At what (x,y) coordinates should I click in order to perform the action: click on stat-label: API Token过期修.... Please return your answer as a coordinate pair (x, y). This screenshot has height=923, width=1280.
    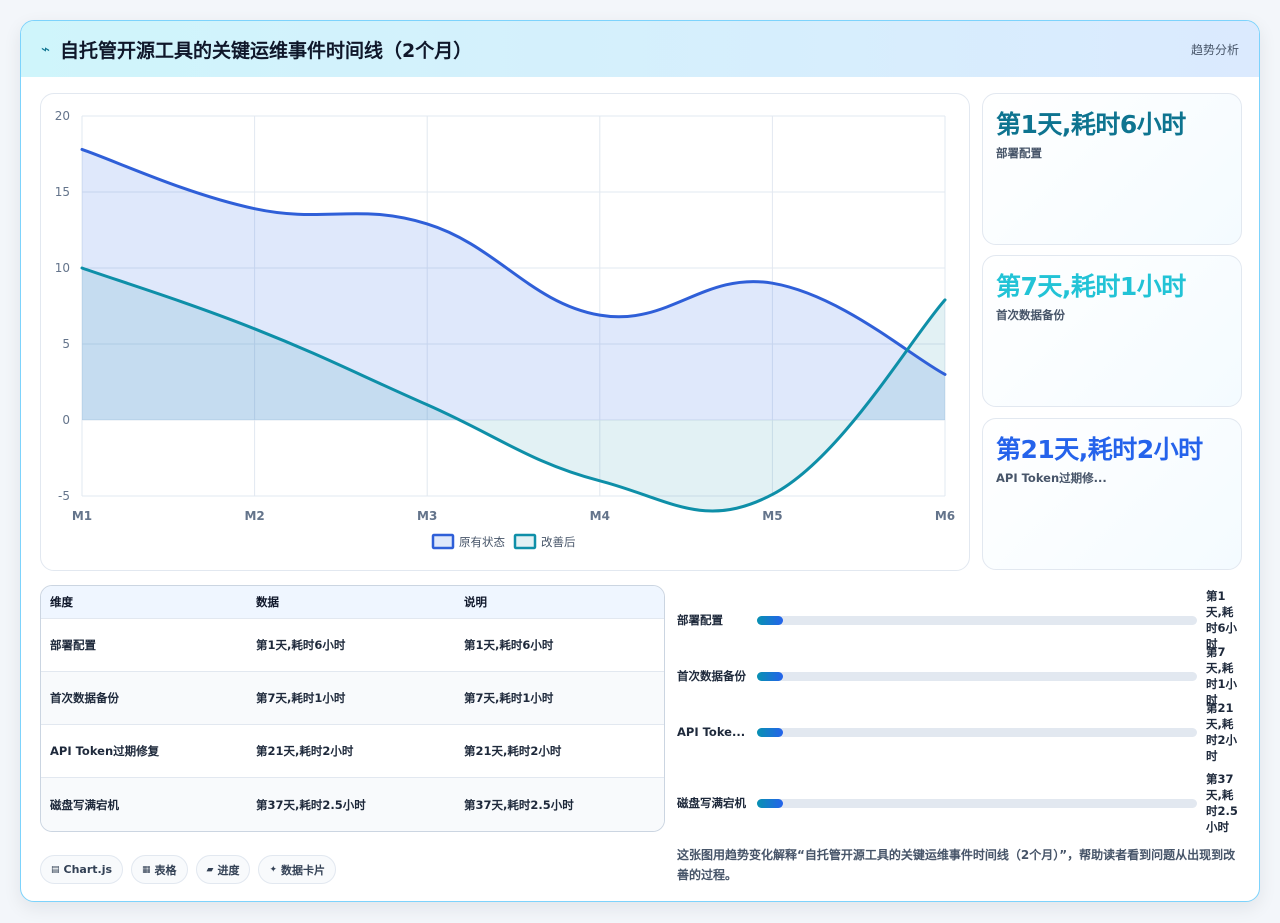
    Looking at the image, I should click on (1051, 478).